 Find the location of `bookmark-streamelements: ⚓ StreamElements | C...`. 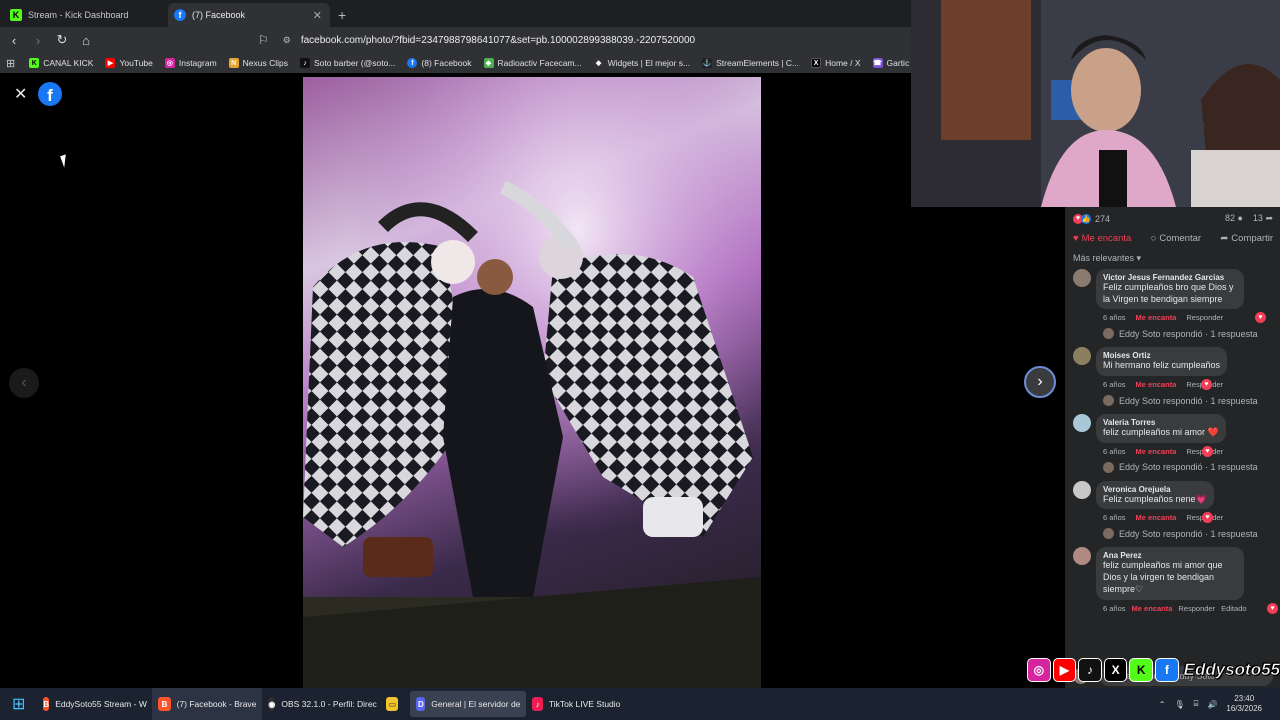

bookmark-streamelements: ⚓ StreamElements | C... is located at coordinates (750, 63).